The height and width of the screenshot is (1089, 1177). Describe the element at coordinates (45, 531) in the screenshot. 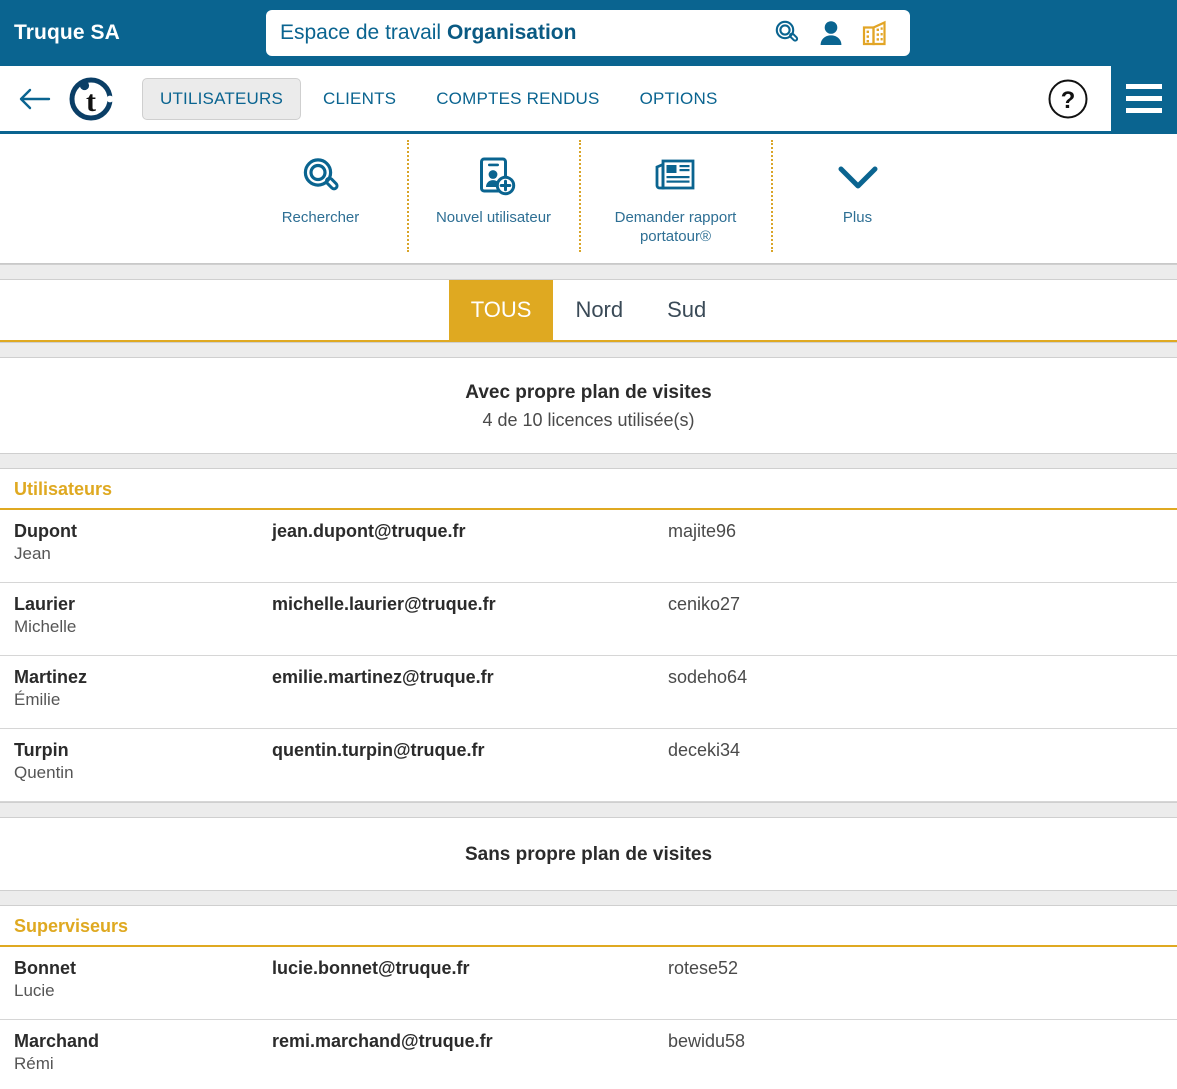

I see `user-lastname: Dupont` at that location.